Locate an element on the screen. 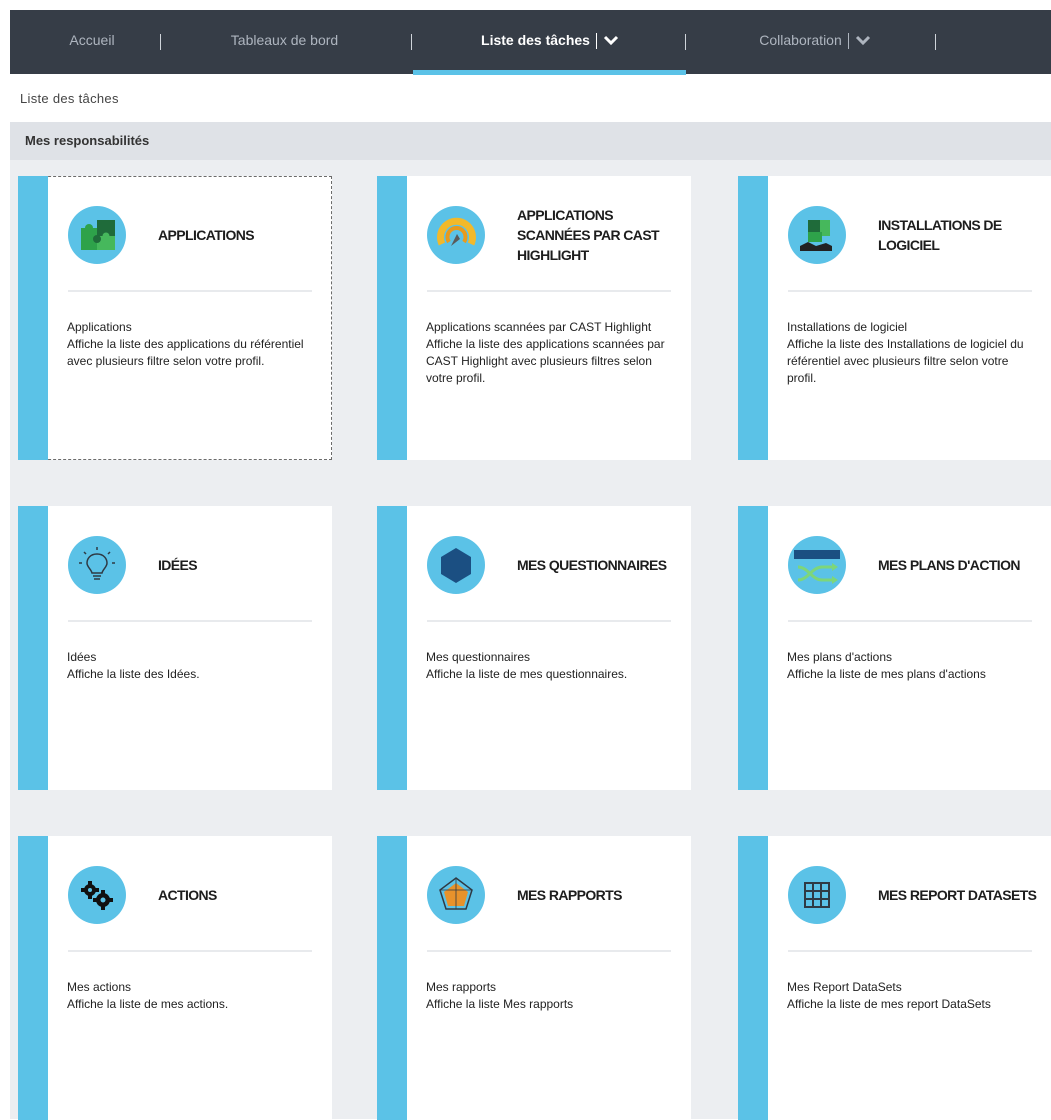 Image resolution: width=1051 pixels, height=1120 pixels. tile-title: APPLICATIONS is located at coordinates (206, 235).